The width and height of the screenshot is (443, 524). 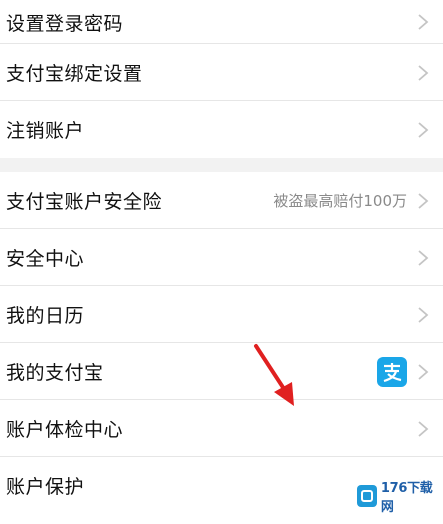 What do you see at coordinates (221, 200) in the screenshot?
I see `account-security-insurance-row: 支付宝账户安全险 被盗最高赔付100万` at bounding box center [221, 200].